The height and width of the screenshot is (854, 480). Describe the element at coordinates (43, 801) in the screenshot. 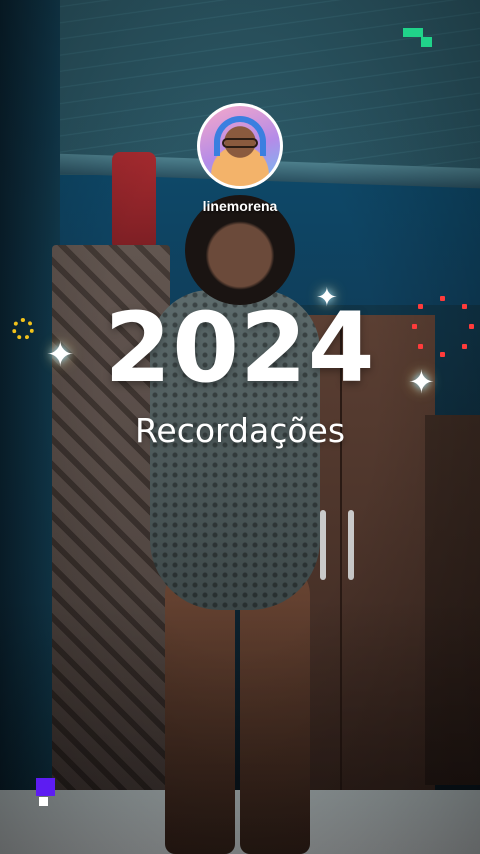

I see `white-pixel-icon` at that location.